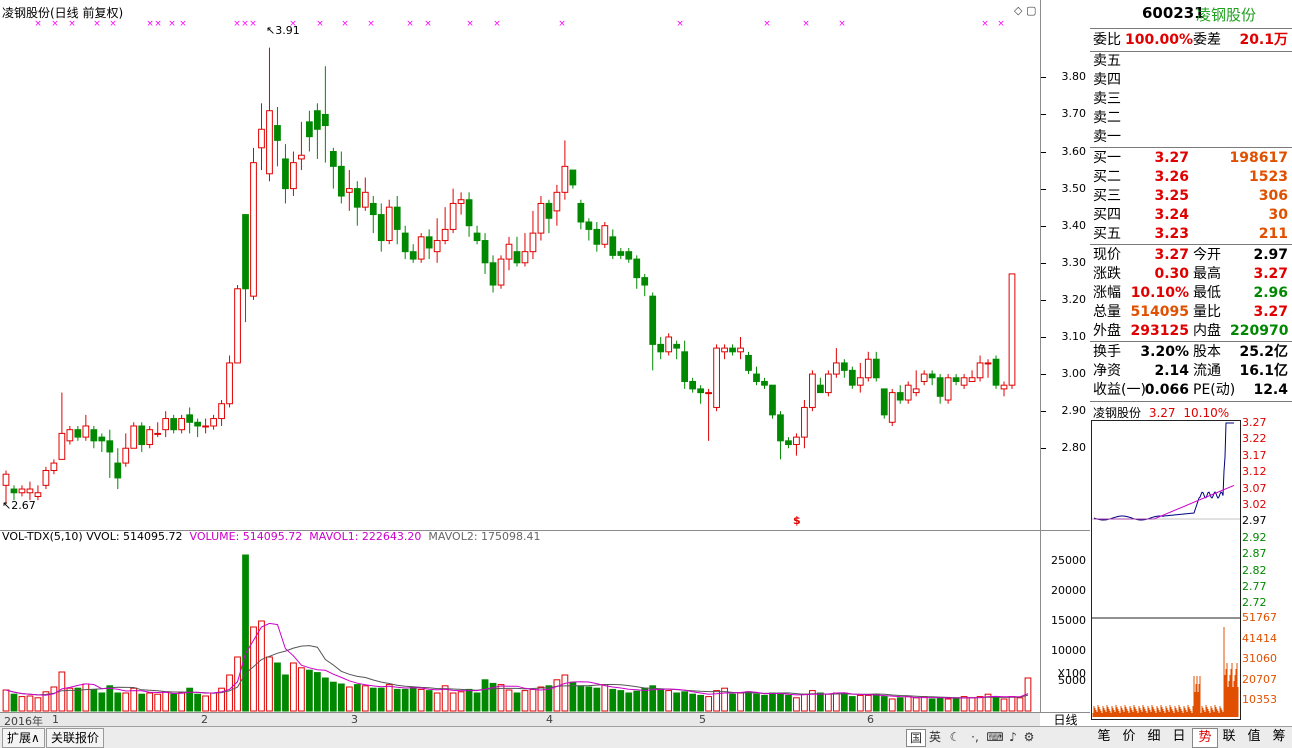 The image size is (1292, 748). I want to click on tab-detail: 细, so click(1154, 737).